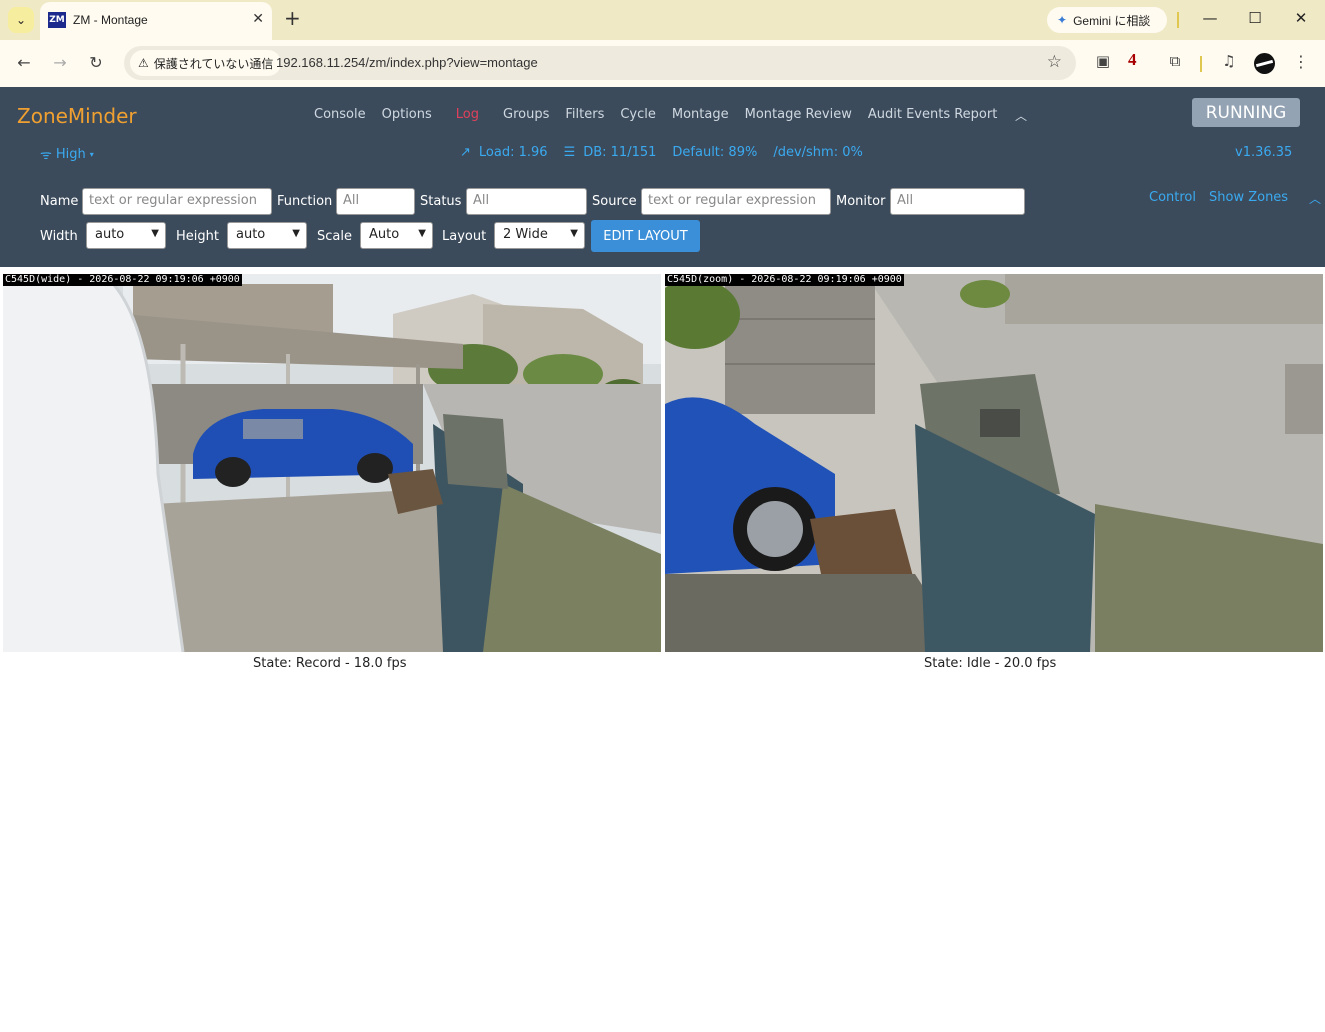 The height and width of the screenshot is (1032, 1325). What do you see at coordinates (441, 201) in the screenshot?
I see `status-filter-label: Status` at bounding box center [441, 201].